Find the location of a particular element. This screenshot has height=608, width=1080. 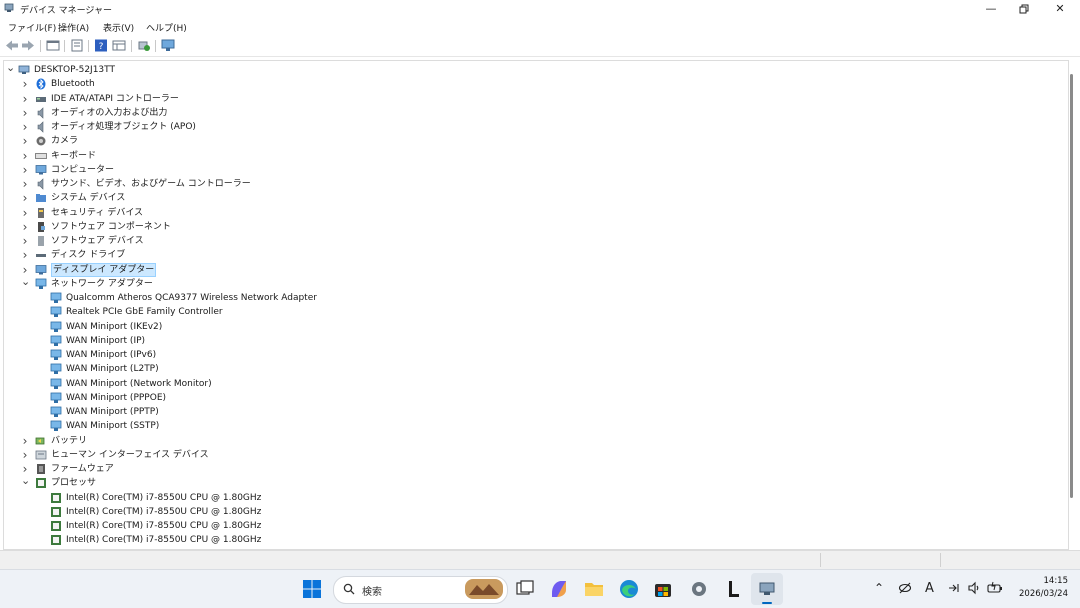

l-app-icon is located at coordinates (733, 589).